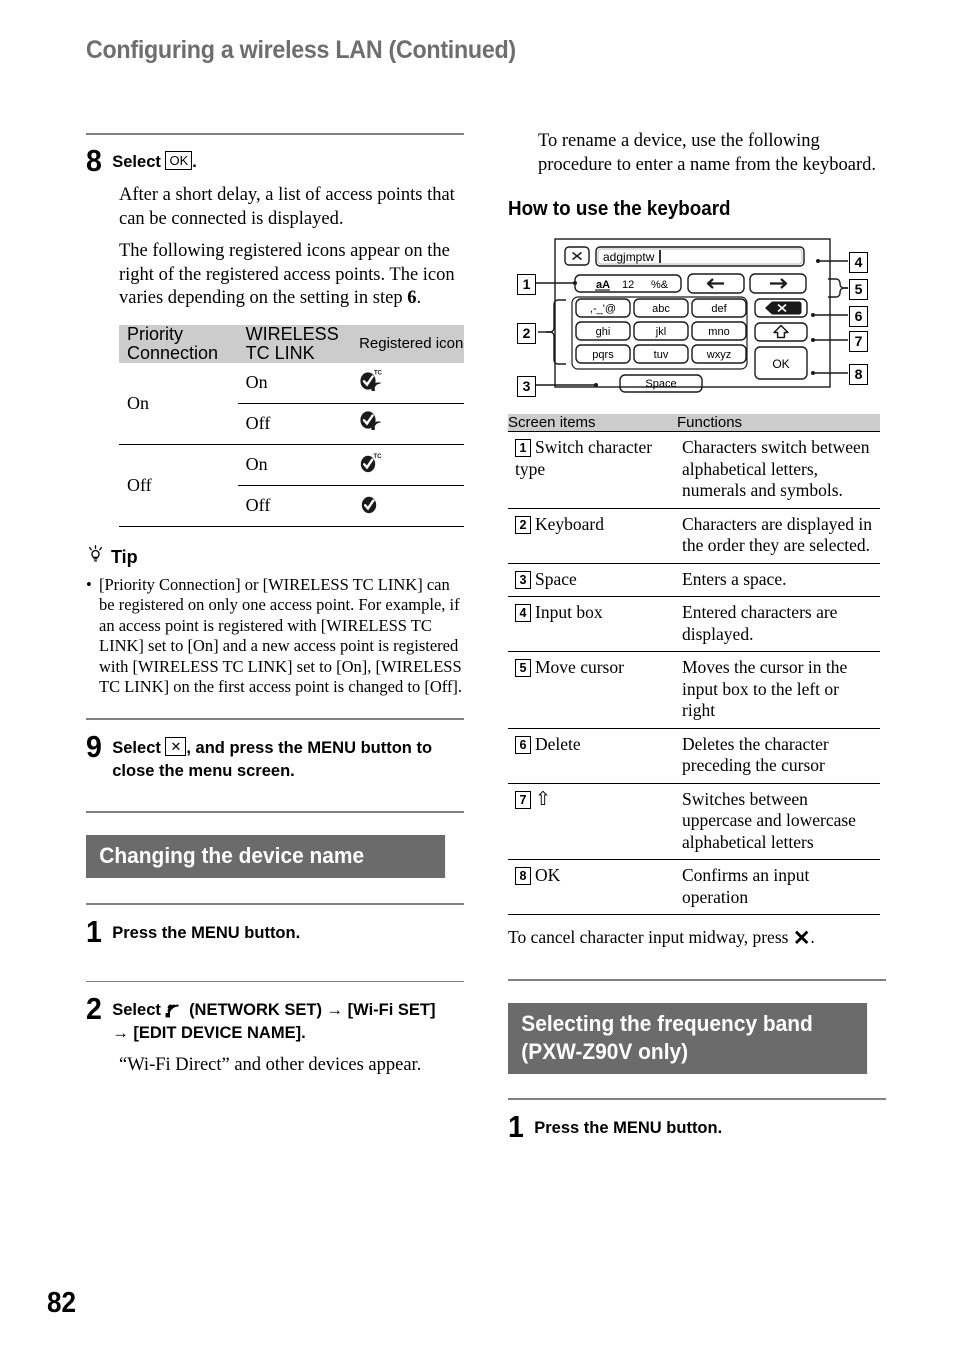  What do you see at coordinates (258, 505) in the screenshot?
I see `cell-tc-off: Off` at bounding box center [258, 505].